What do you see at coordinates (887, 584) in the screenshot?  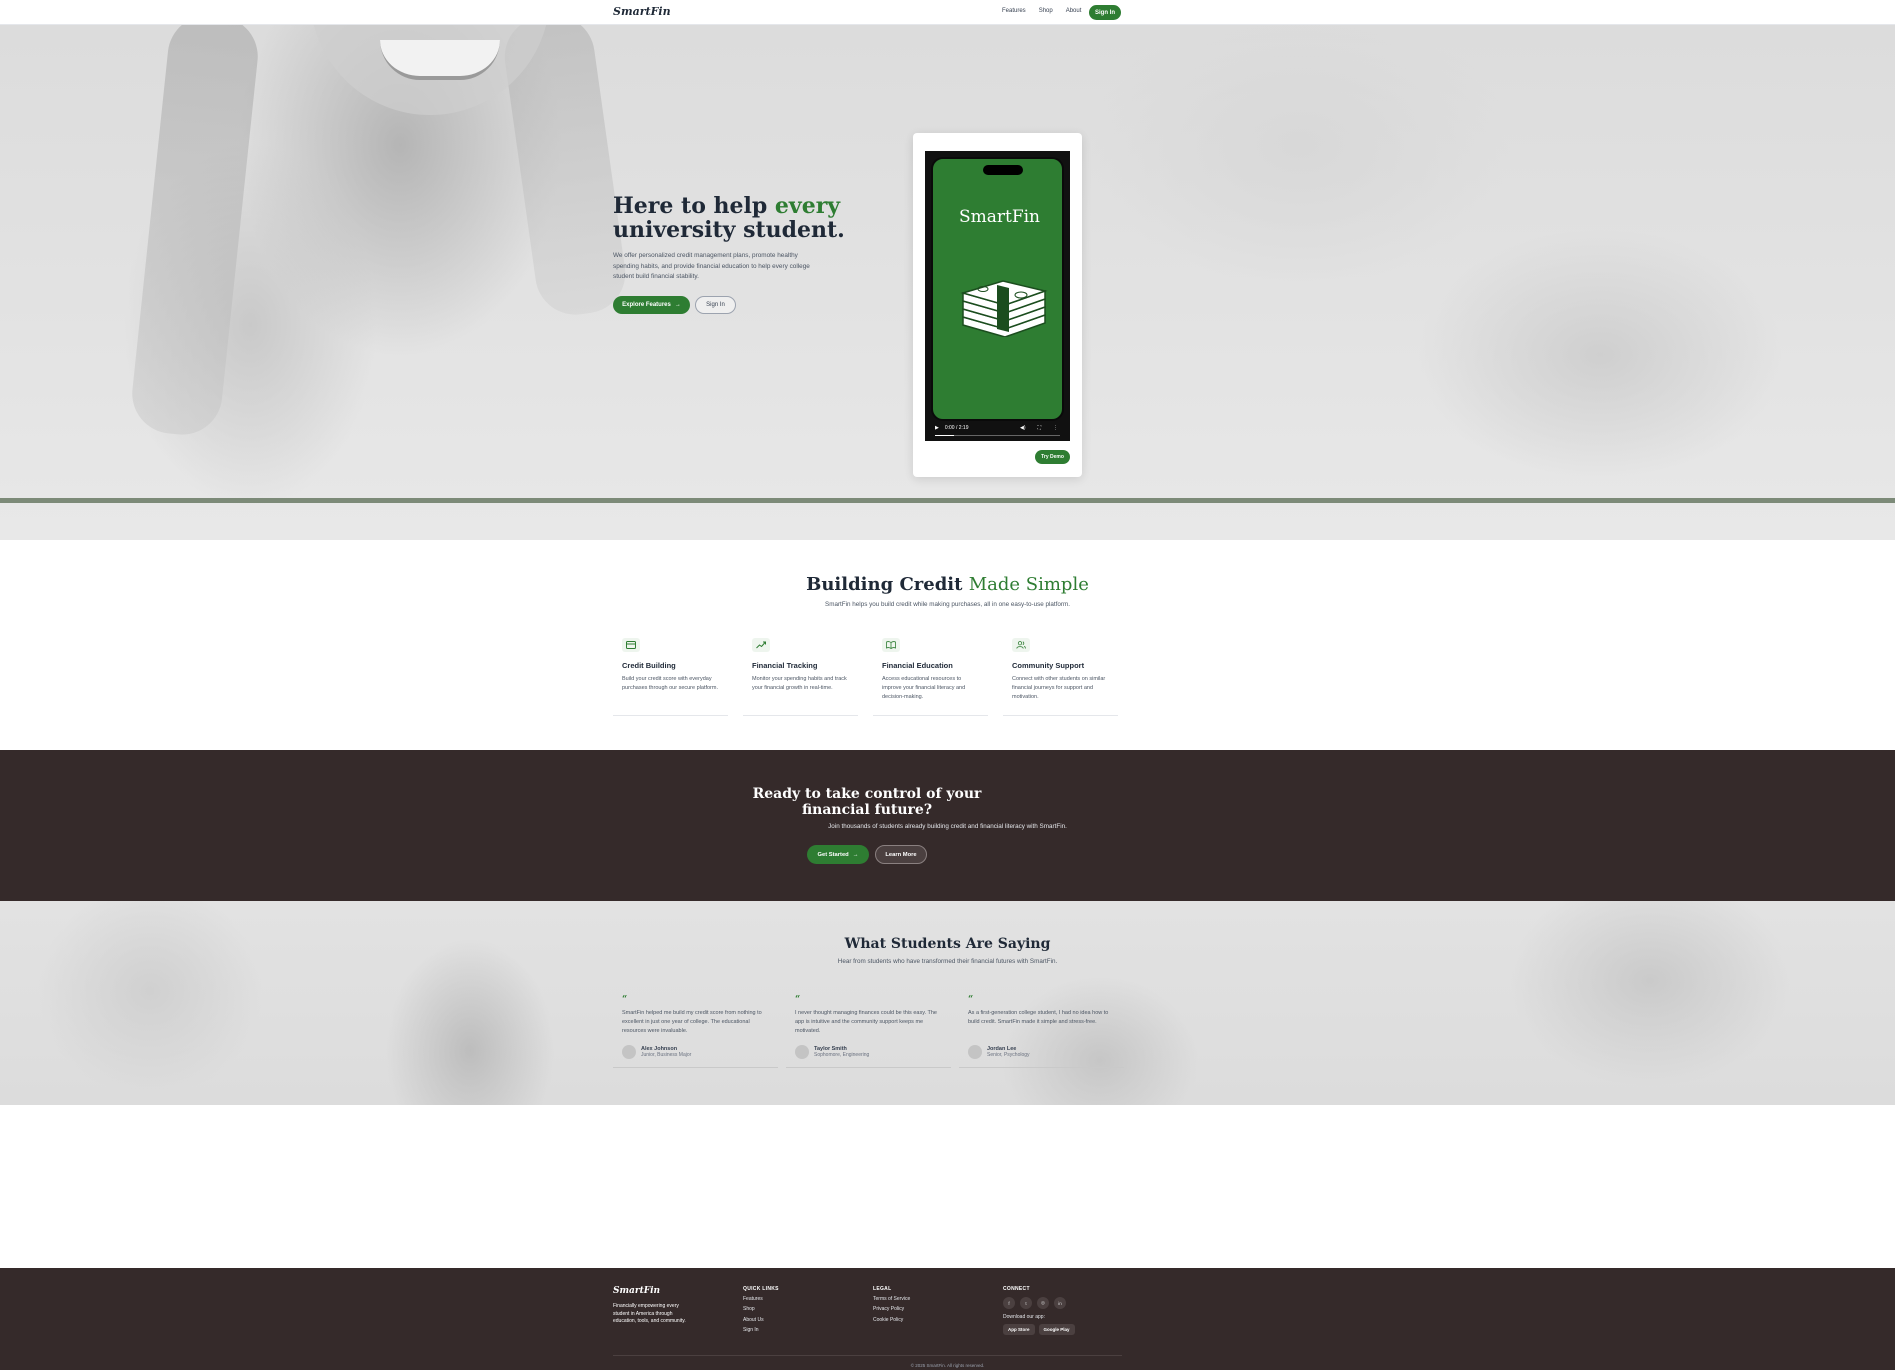 I see `features-title-pre: Building Credit` at bounding box center [887, 584].